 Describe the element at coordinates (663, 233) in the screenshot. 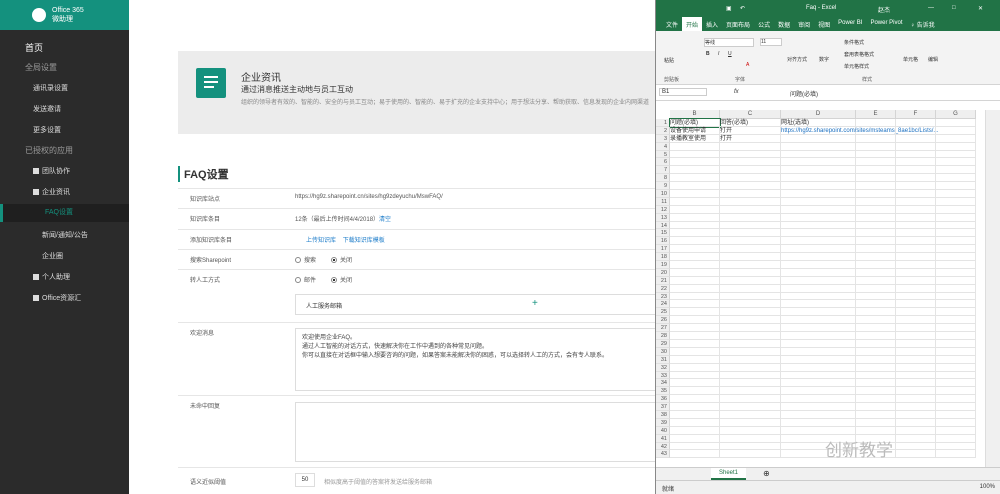

I see `row-header: 15` at that location.